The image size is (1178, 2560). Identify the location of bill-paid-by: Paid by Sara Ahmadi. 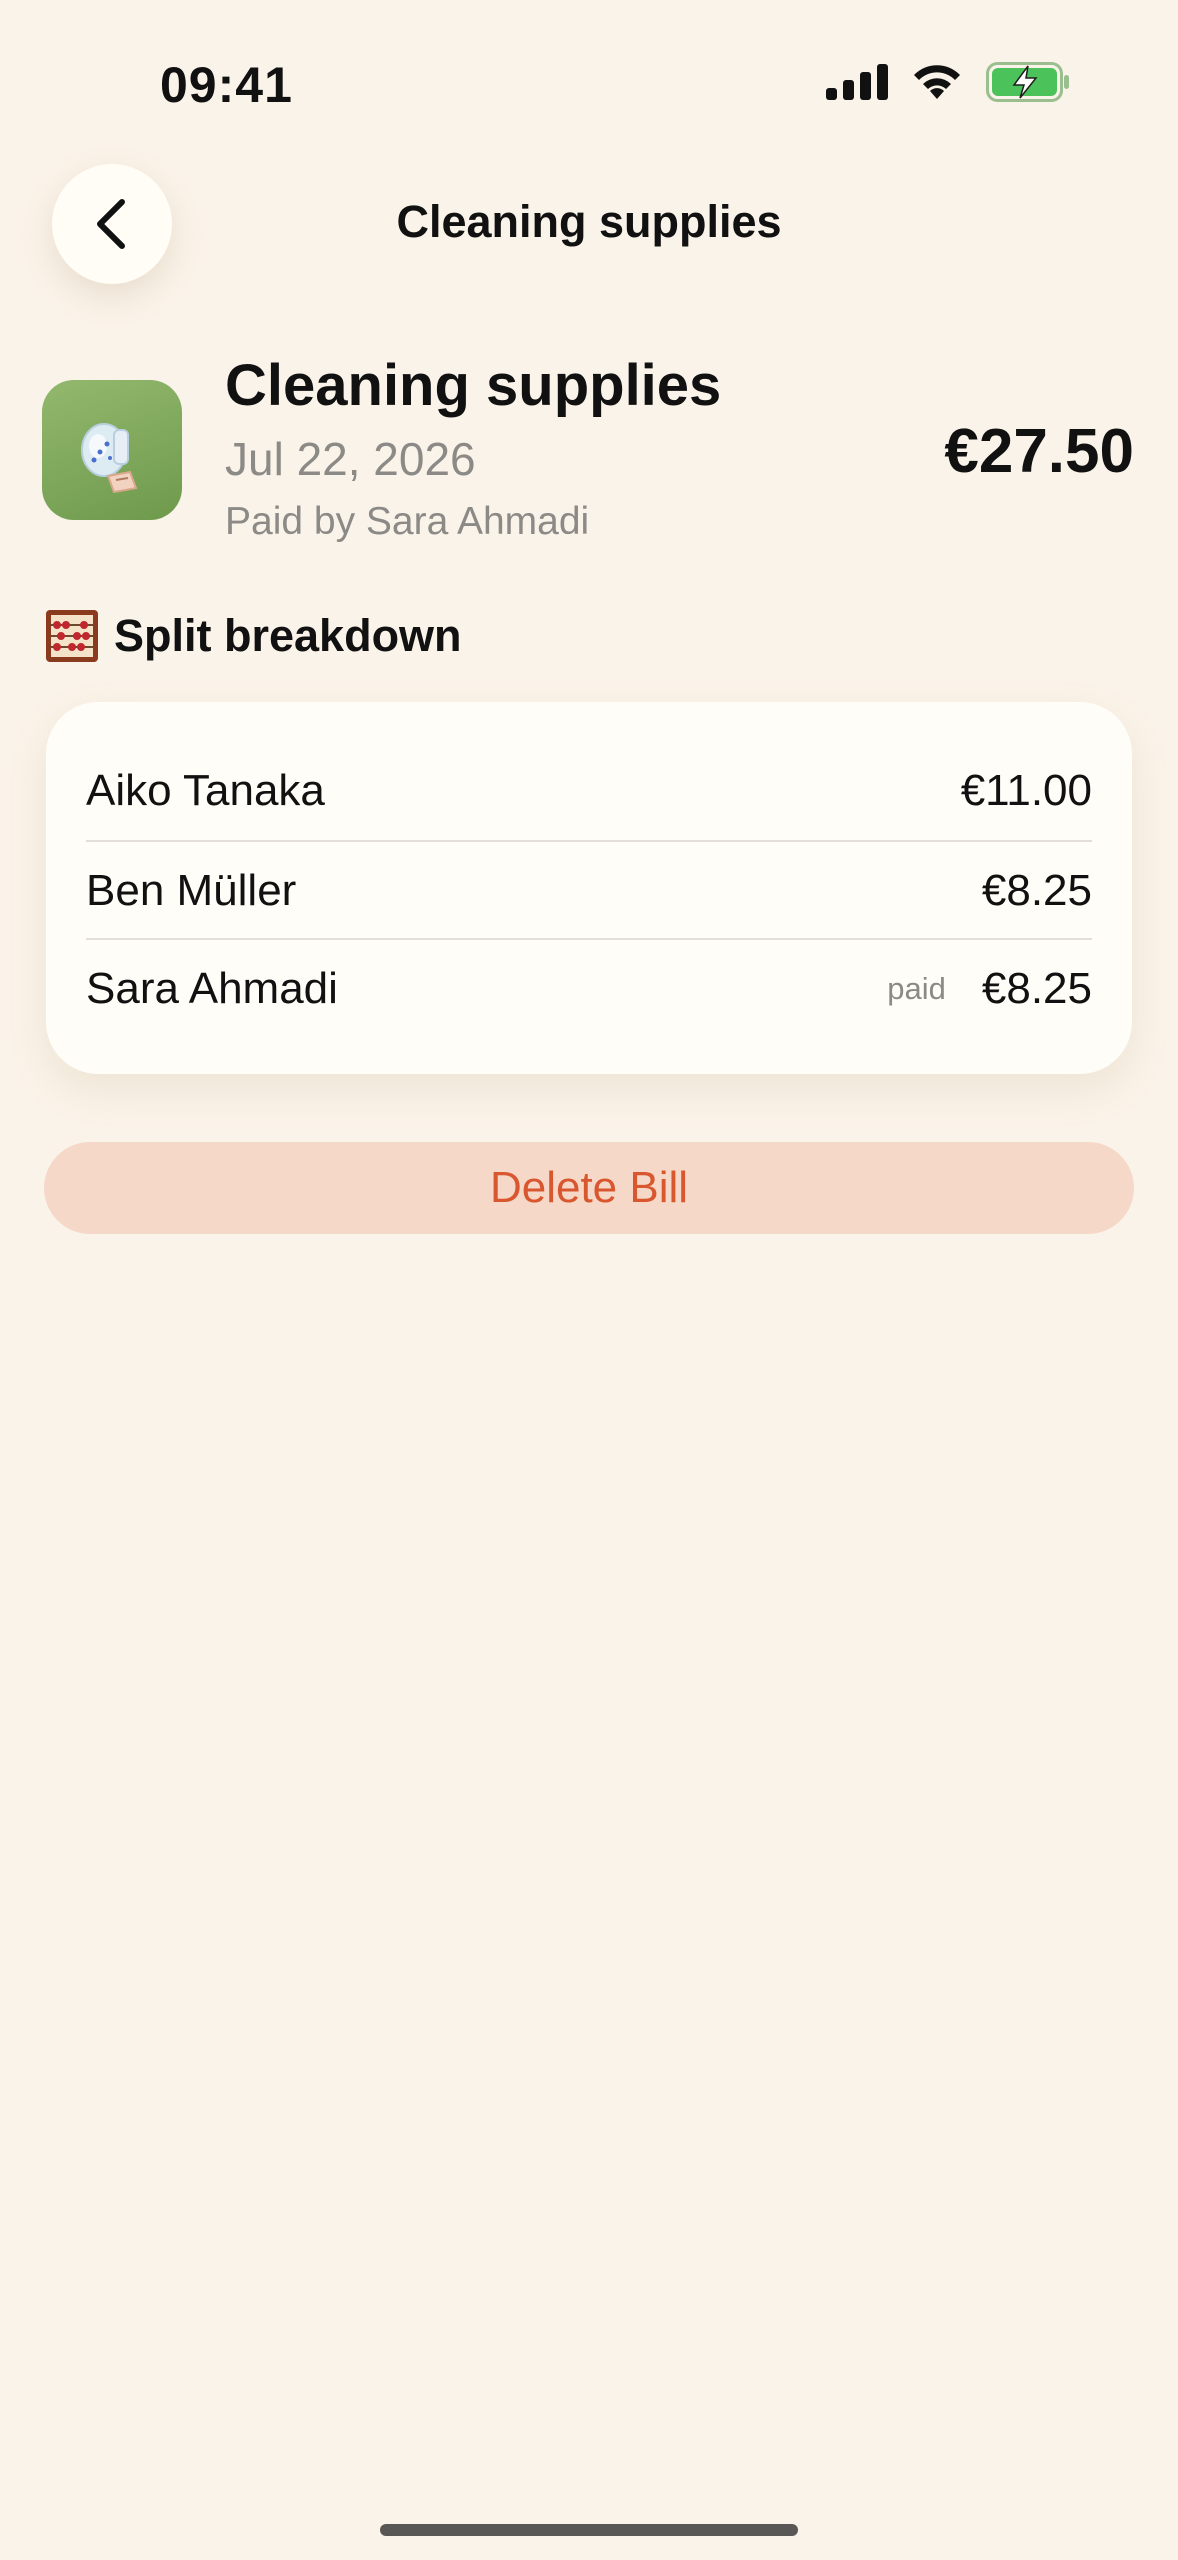
(407, 521).